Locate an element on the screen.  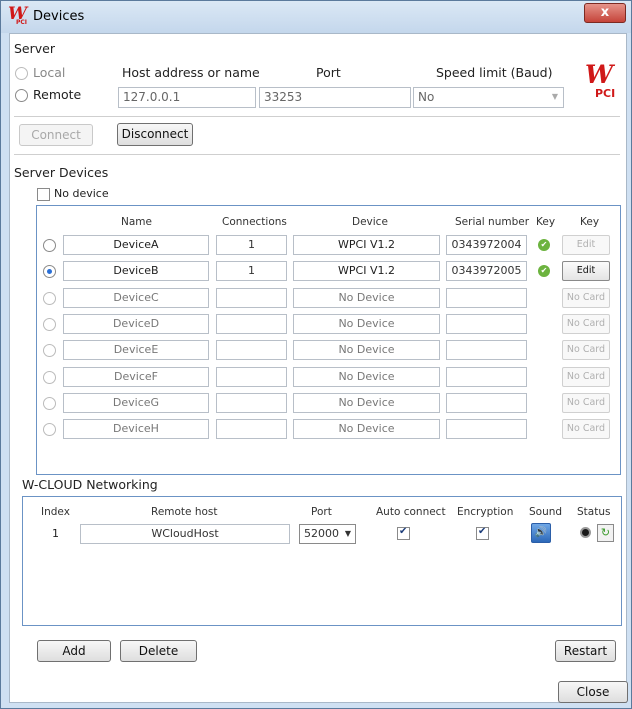
cloud-row-index: 1 is located at coordinates (55, 533).